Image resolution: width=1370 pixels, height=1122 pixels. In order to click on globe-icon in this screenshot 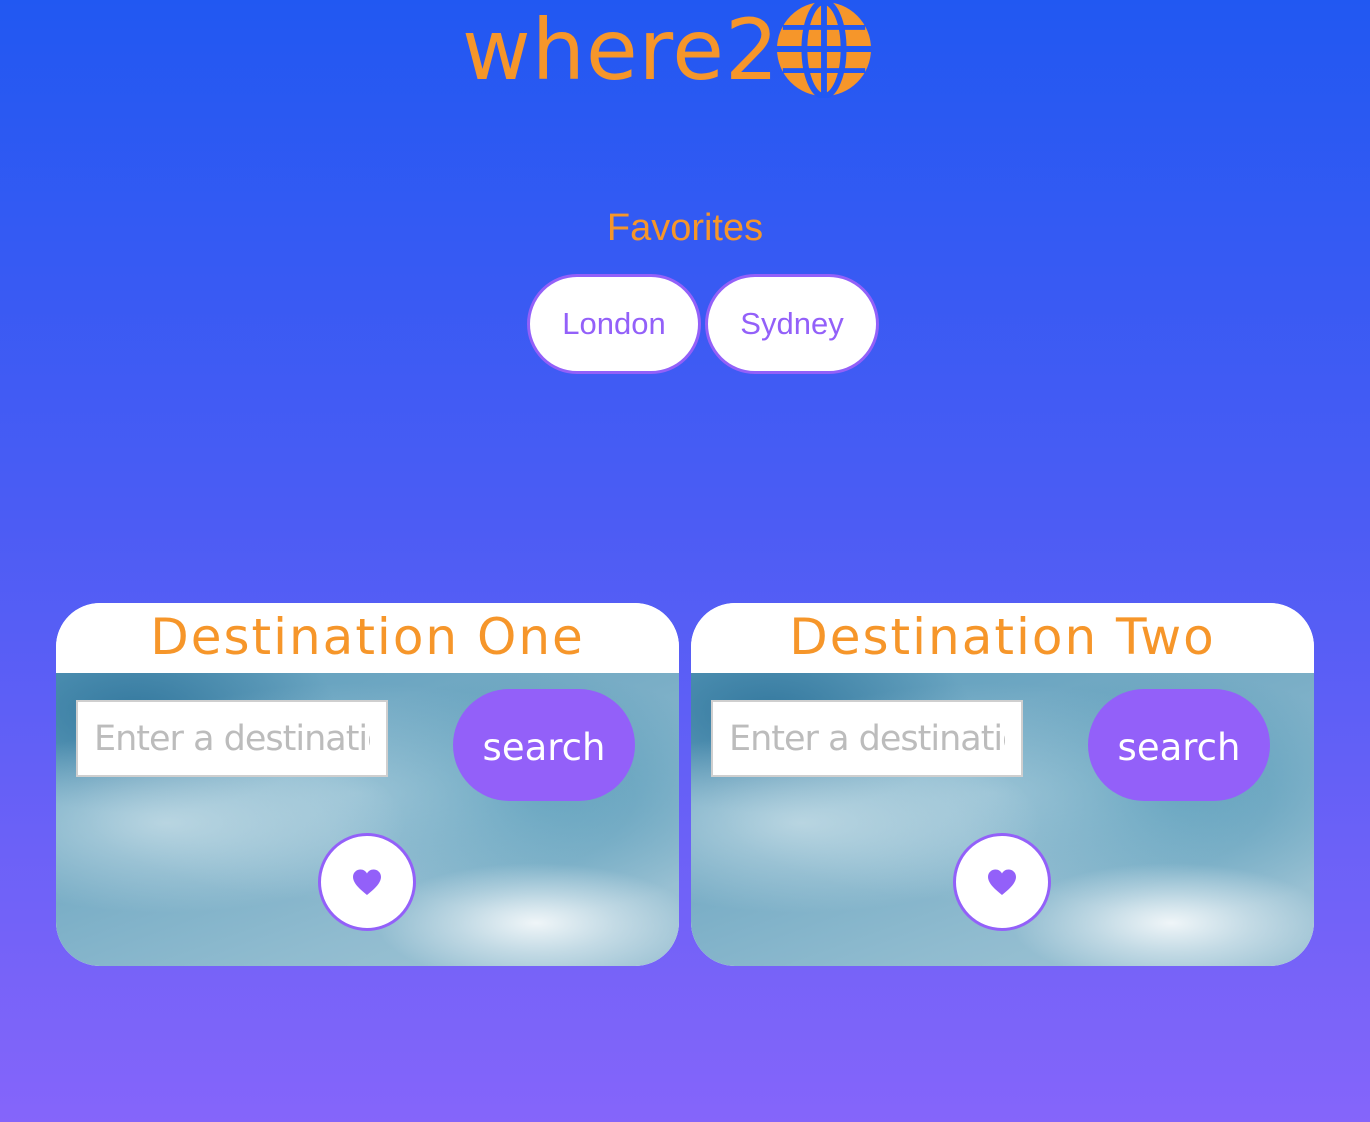, I will do `click(824, 49)`.